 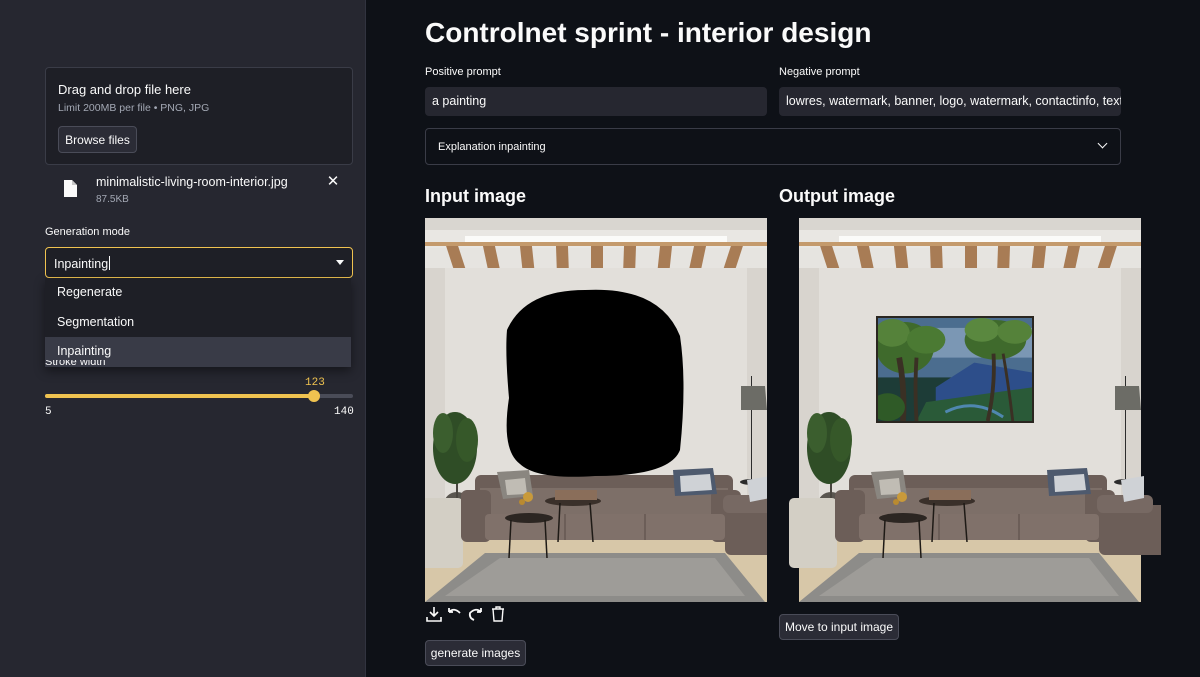 What do you see at coordinates (476, 614) in the screenshot?
I see `redo-icon` at bounding box center [476, 614].